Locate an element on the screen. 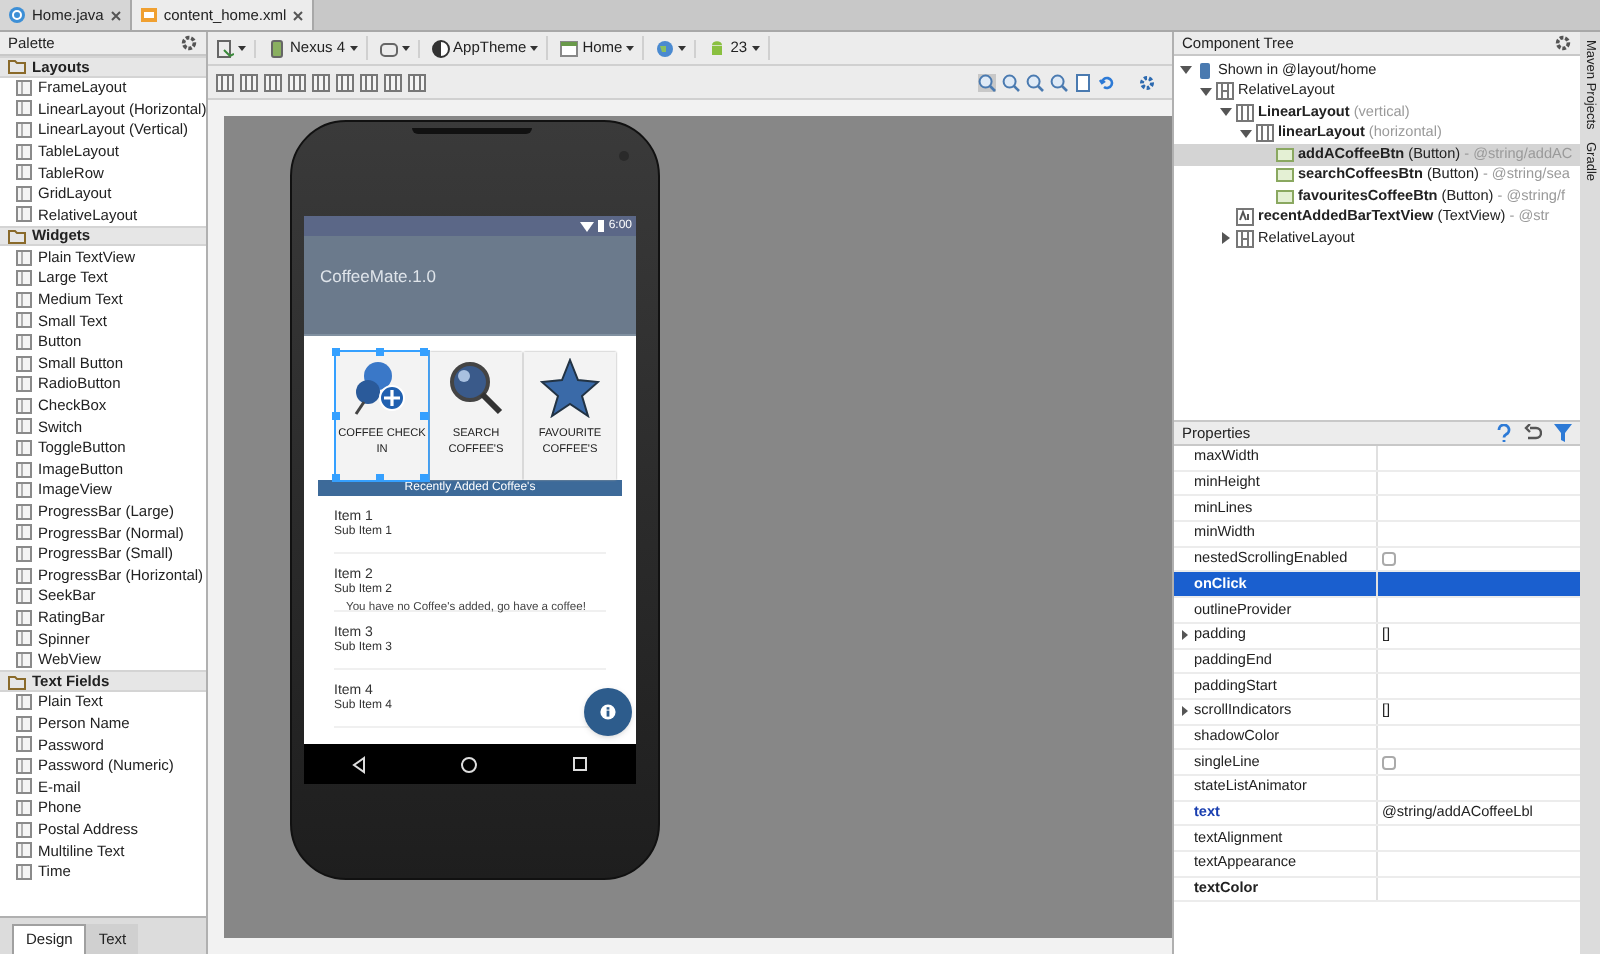  zoom-out-icon is located at coordinates (1059, 82).